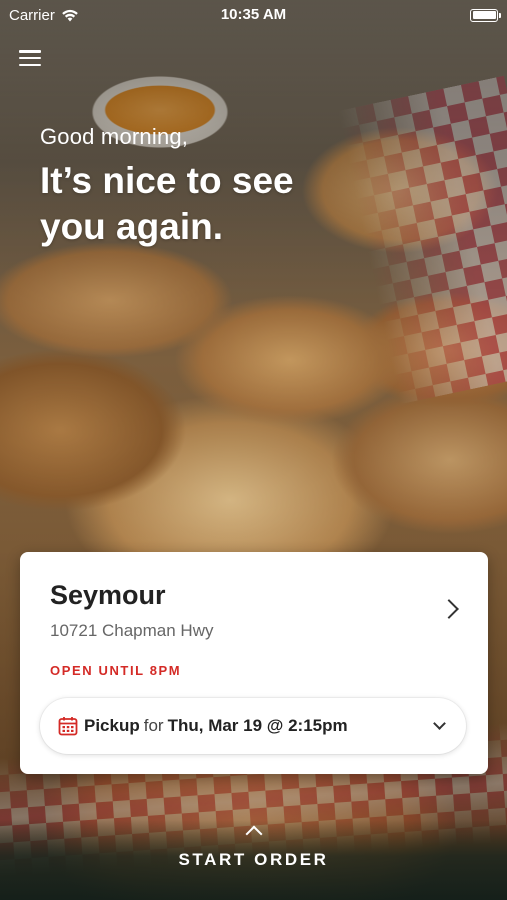  I want to click on order-time-selector: Pickup for Thu, Mar 19 @ 2:15pm, so click(253, 726).